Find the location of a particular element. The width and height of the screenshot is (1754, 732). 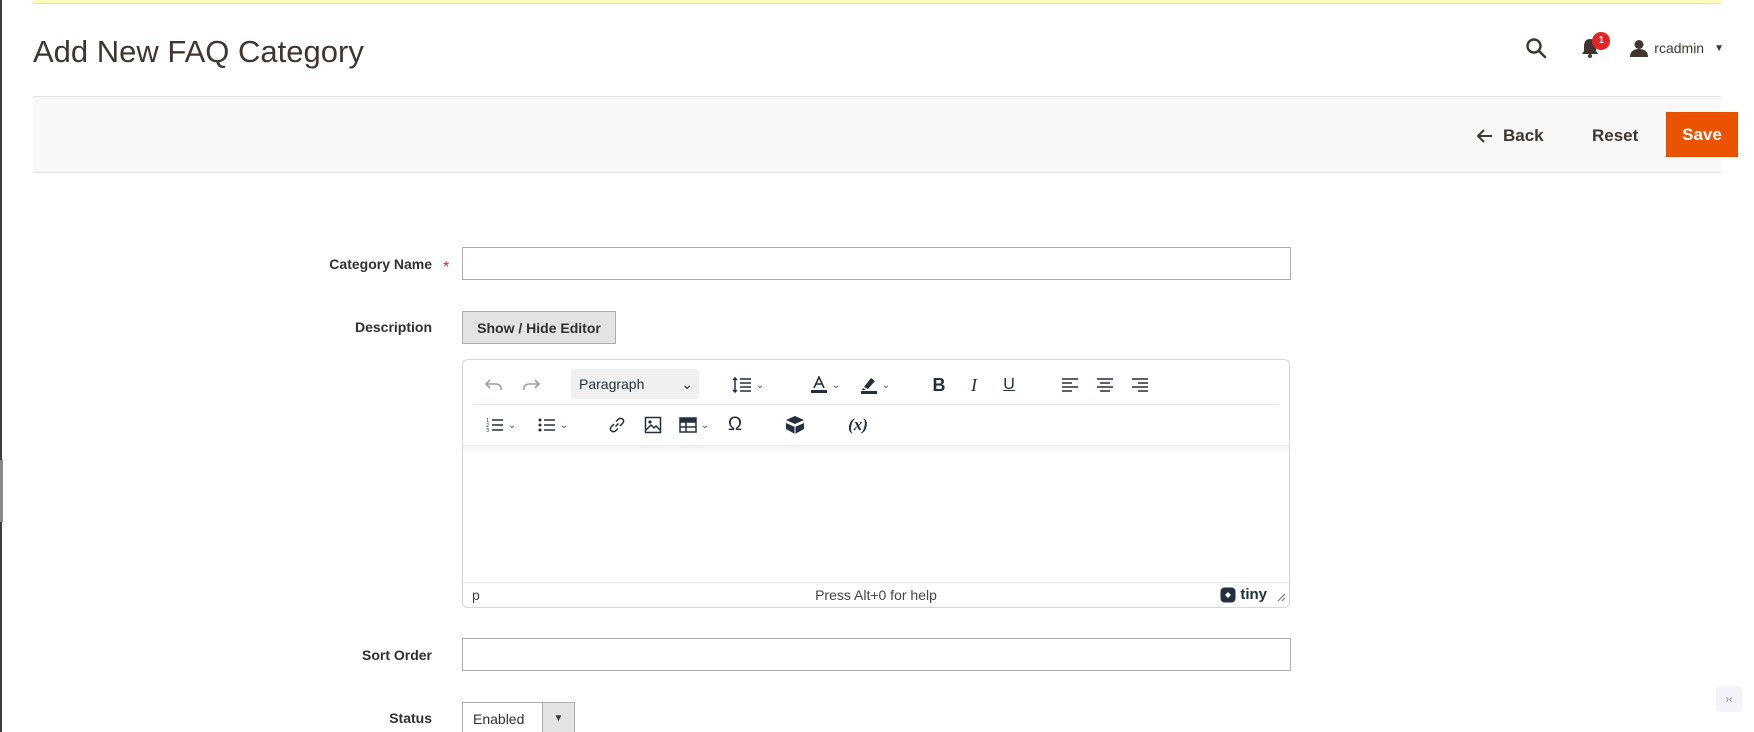

widget-insert-icon is located at coordinates (795, 425).